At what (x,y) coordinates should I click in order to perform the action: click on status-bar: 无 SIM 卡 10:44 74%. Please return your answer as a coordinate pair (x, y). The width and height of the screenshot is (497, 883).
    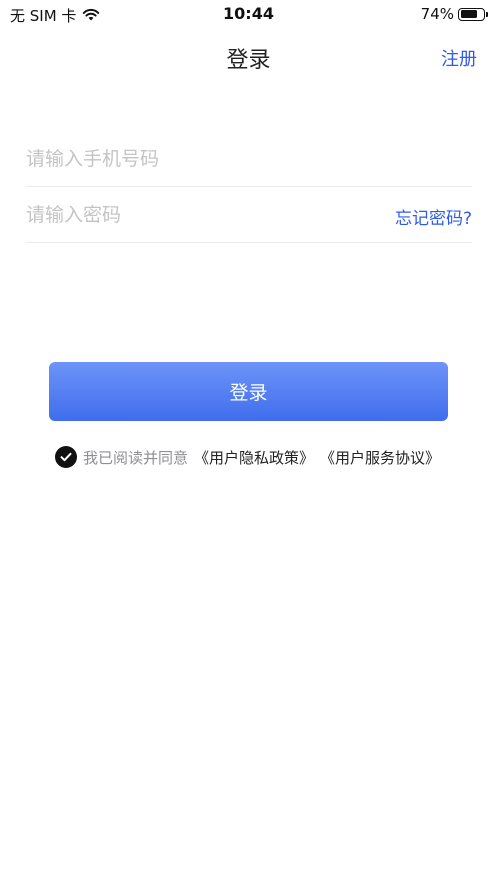
    Looking at the image, I should click on (248, 14).